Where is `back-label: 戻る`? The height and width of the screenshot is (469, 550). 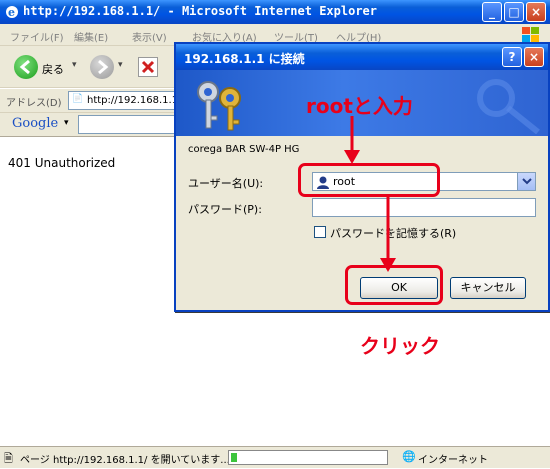 back-label: 戻る is located at coordinates (53, 69).